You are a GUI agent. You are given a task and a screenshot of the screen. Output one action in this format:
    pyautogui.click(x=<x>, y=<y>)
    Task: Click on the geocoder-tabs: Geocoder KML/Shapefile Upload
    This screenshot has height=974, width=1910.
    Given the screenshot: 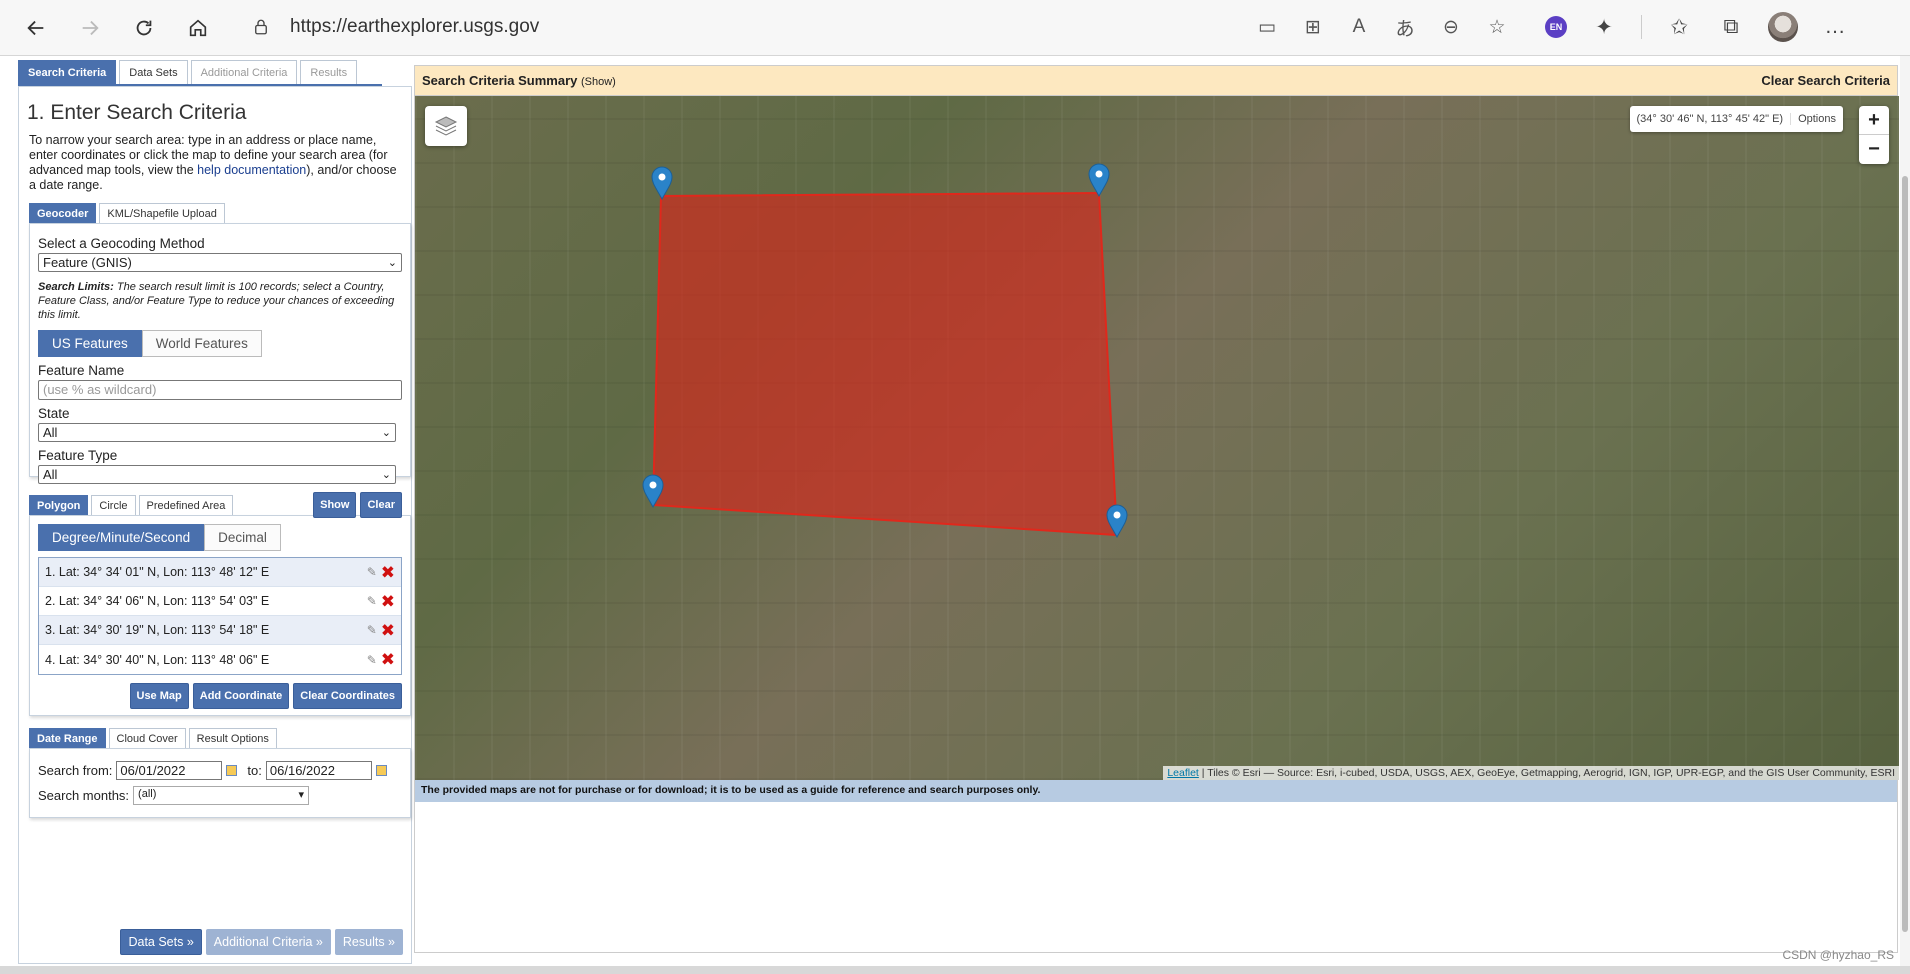 What is the action you would take?
    pyautogui.click(x=218, y=213)
    